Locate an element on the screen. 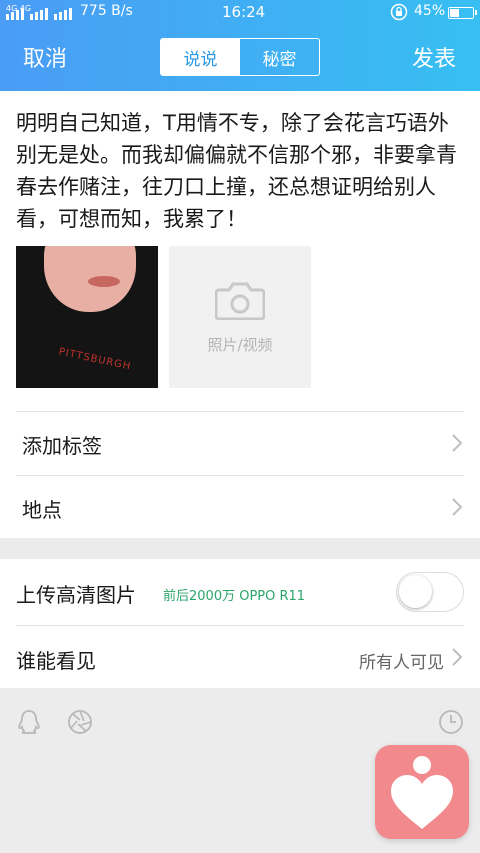 The height and width of the screenshot is (853, 480). network-speed: 775 B/s is located at coordinates (106, 11).